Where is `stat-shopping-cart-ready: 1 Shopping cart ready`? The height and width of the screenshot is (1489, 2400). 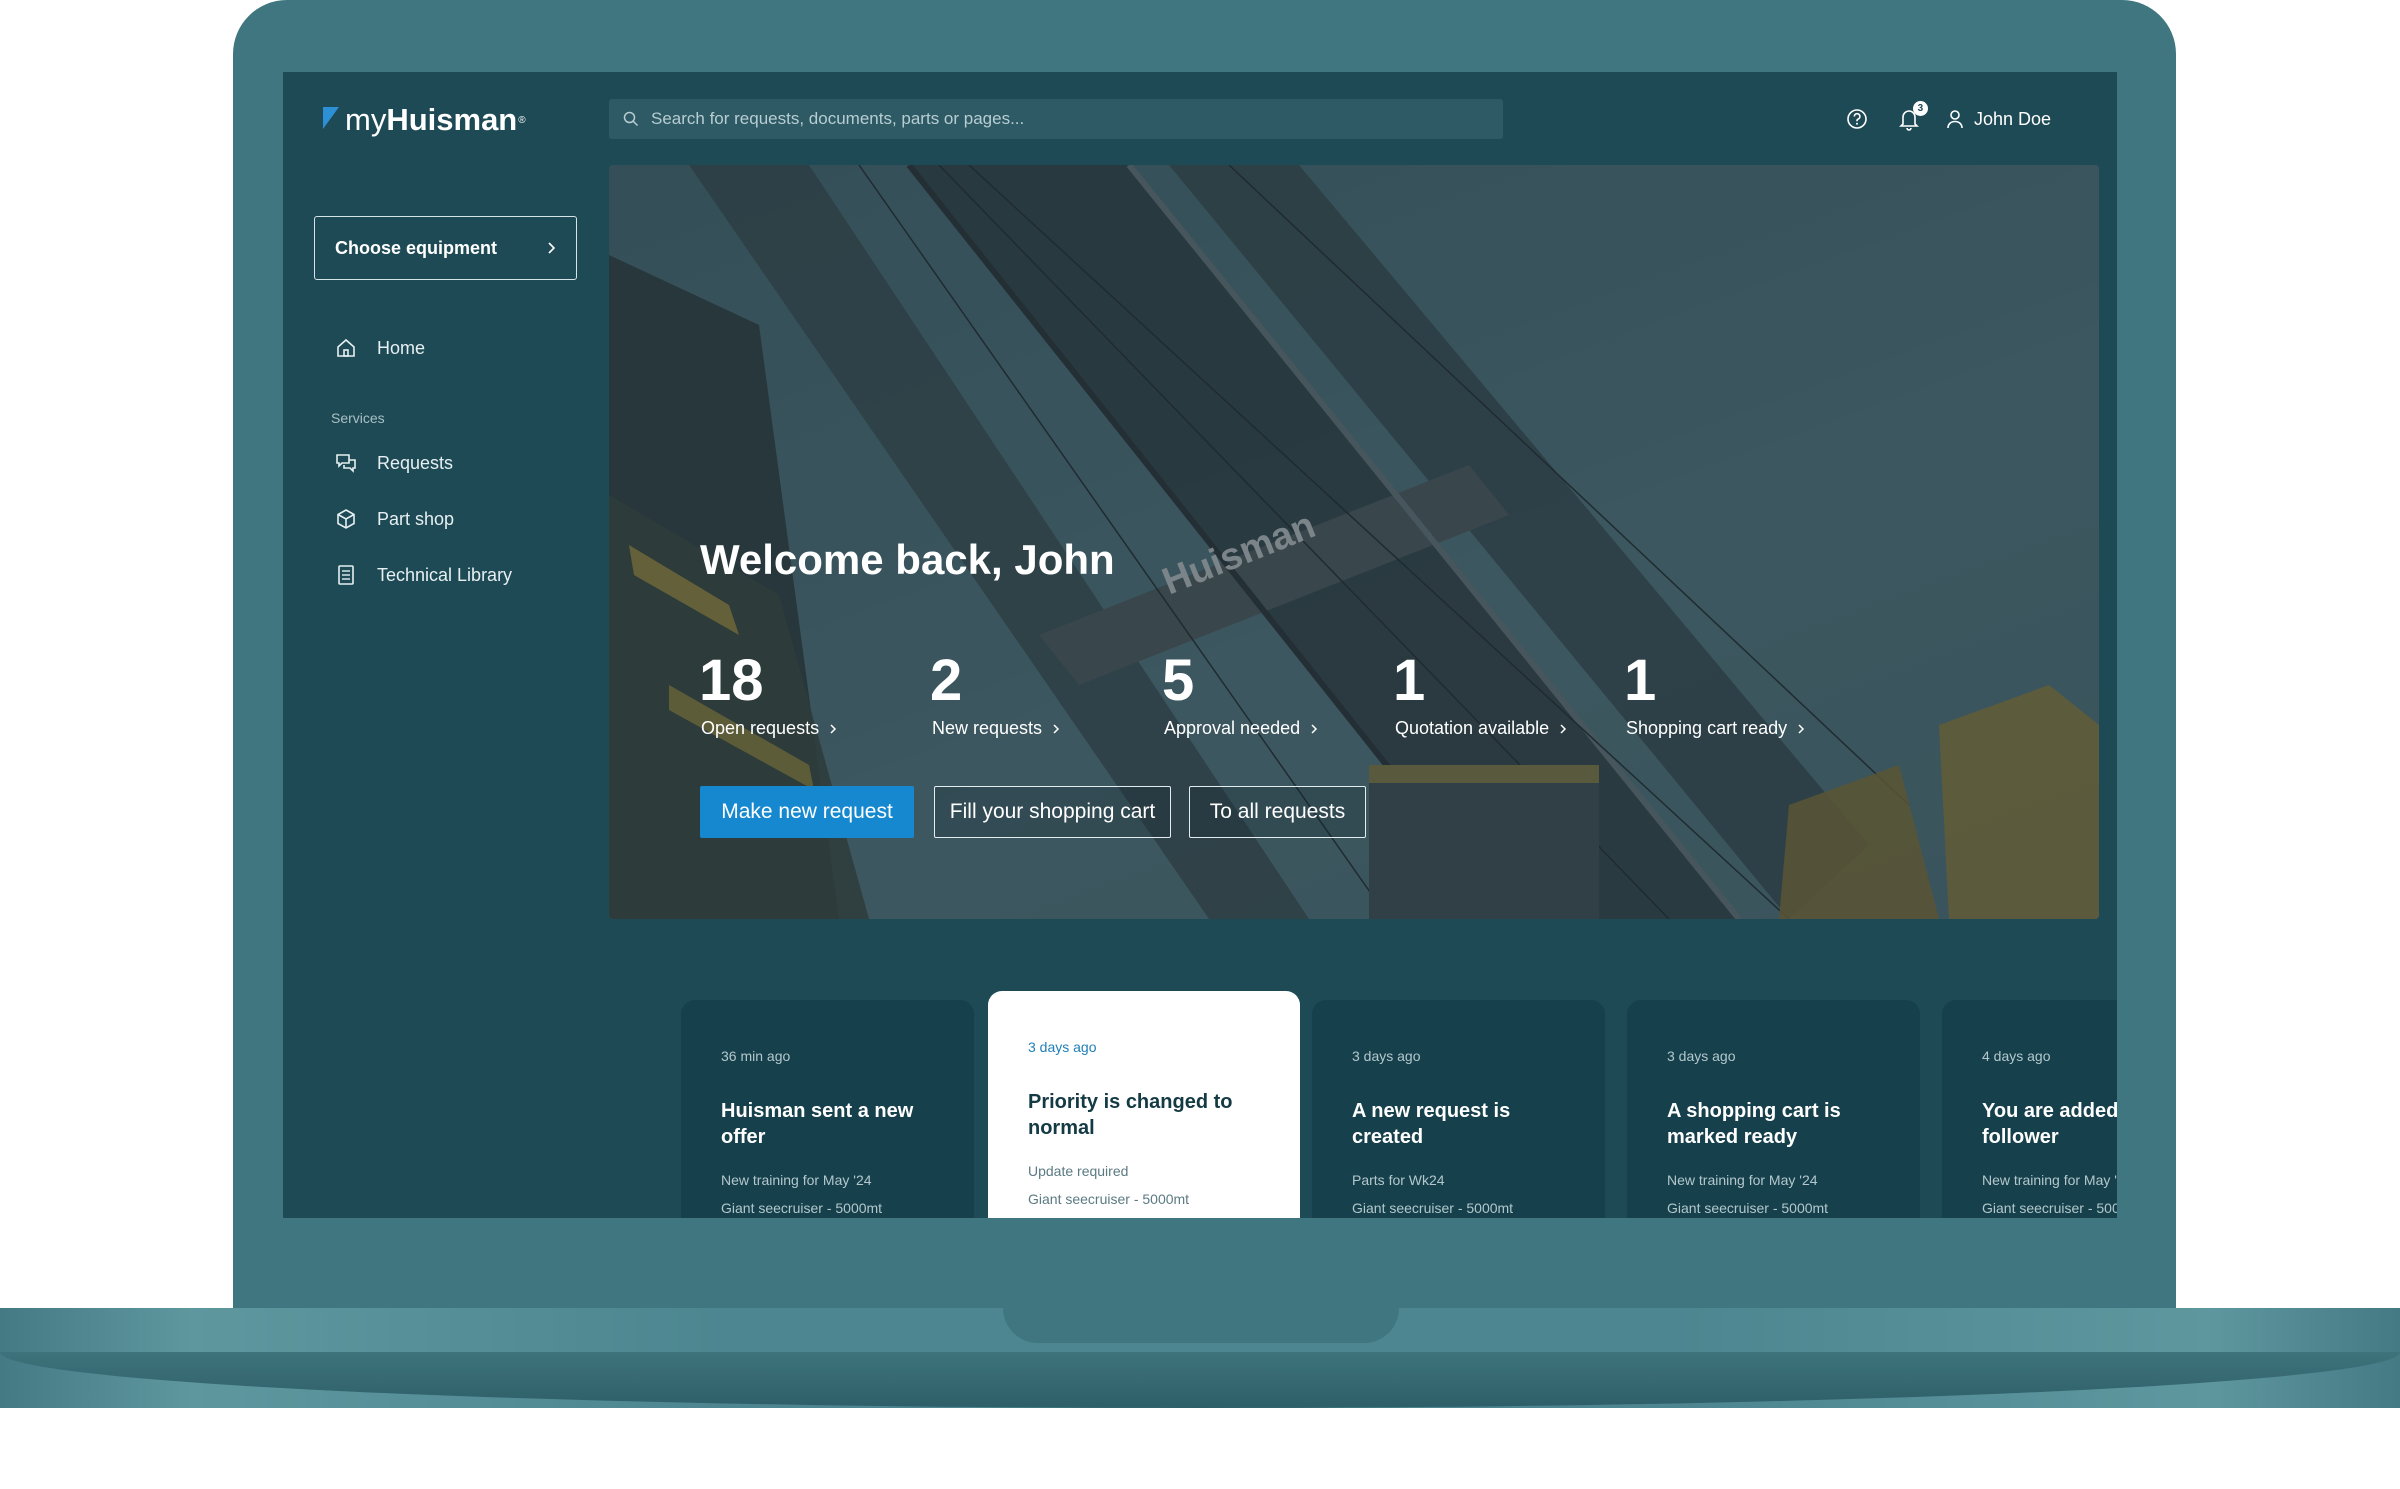 stat-shopping-cart-ready: 1 Shopping cart ready is located at coordinates (1705, 695).